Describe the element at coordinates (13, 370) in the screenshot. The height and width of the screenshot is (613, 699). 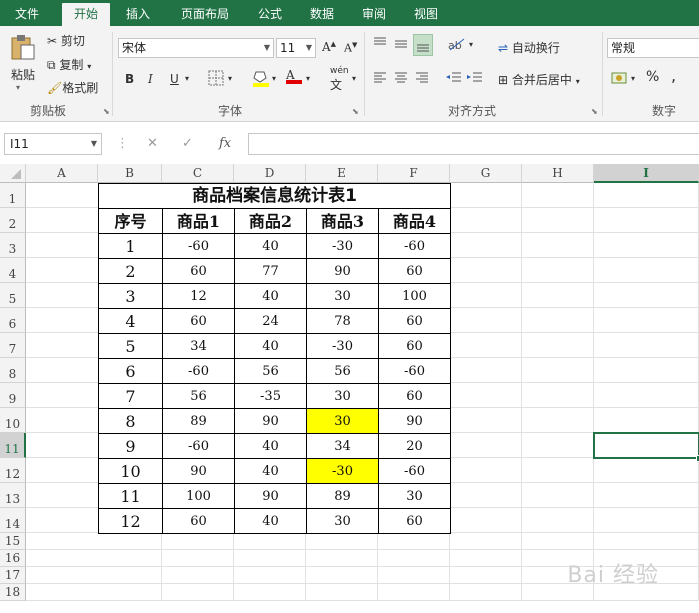
I see `row-header-8: 8` at that location.